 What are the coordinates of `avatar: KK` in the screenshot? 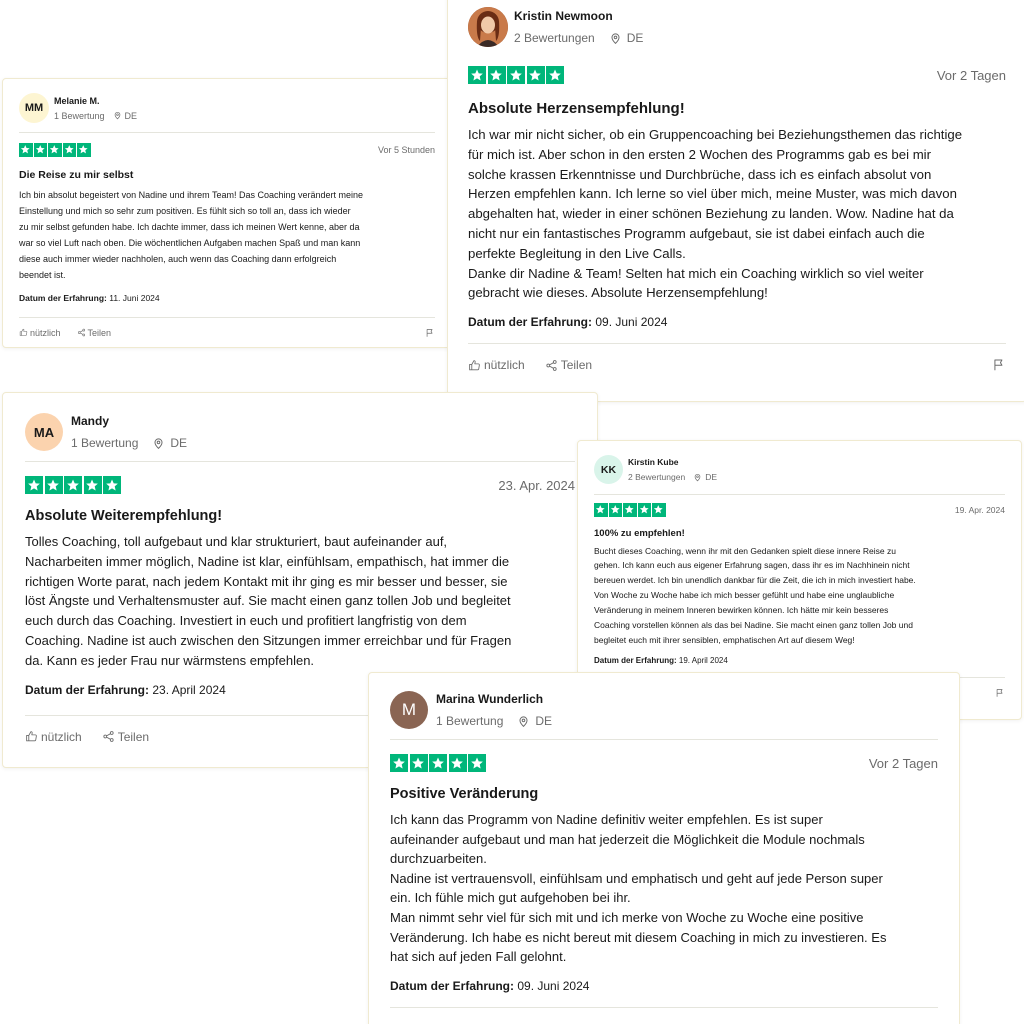 It's located at (608, 469).